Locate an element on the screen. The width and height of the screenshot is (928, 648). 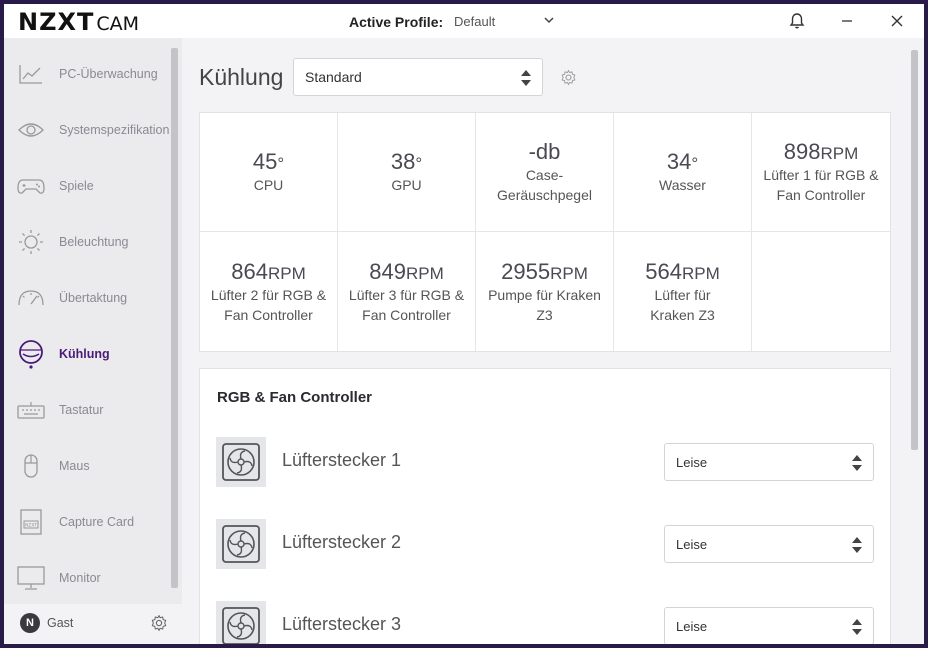
minimize-icon is located at coordinates (847, 21).